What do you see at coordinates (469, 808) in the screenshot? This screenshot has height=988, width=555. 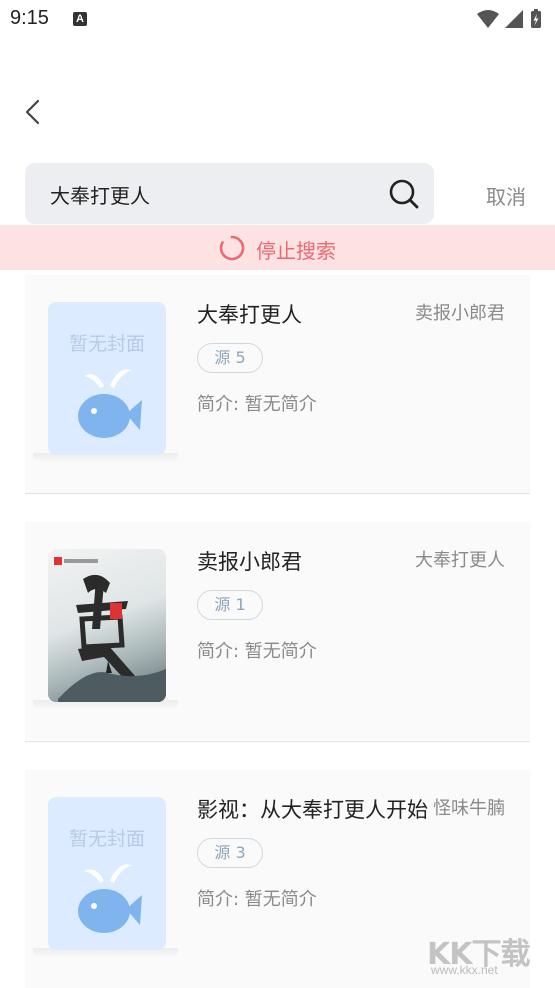 I see `book-author: 怪味牛腩` at bounding box center [469, 808].